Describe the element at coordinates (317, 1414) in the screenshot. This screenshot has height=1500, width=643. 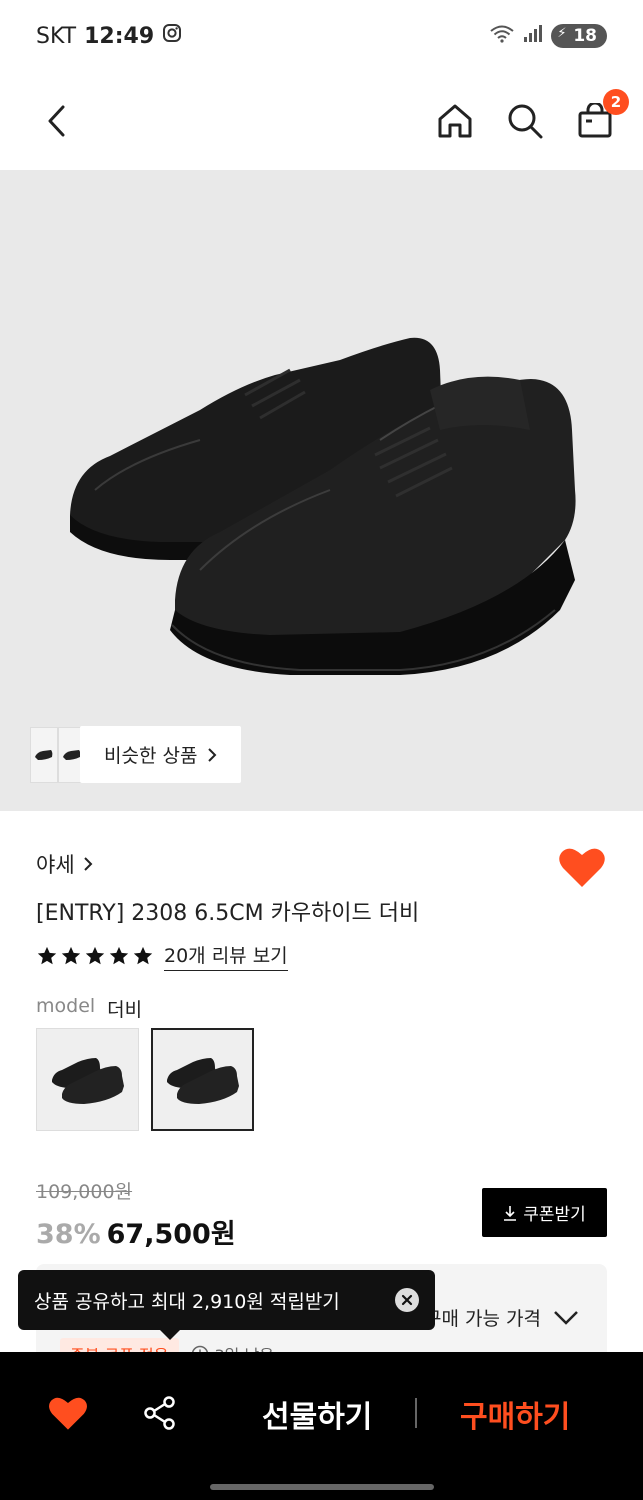
I see `gift-button: 선물하기` at that location.